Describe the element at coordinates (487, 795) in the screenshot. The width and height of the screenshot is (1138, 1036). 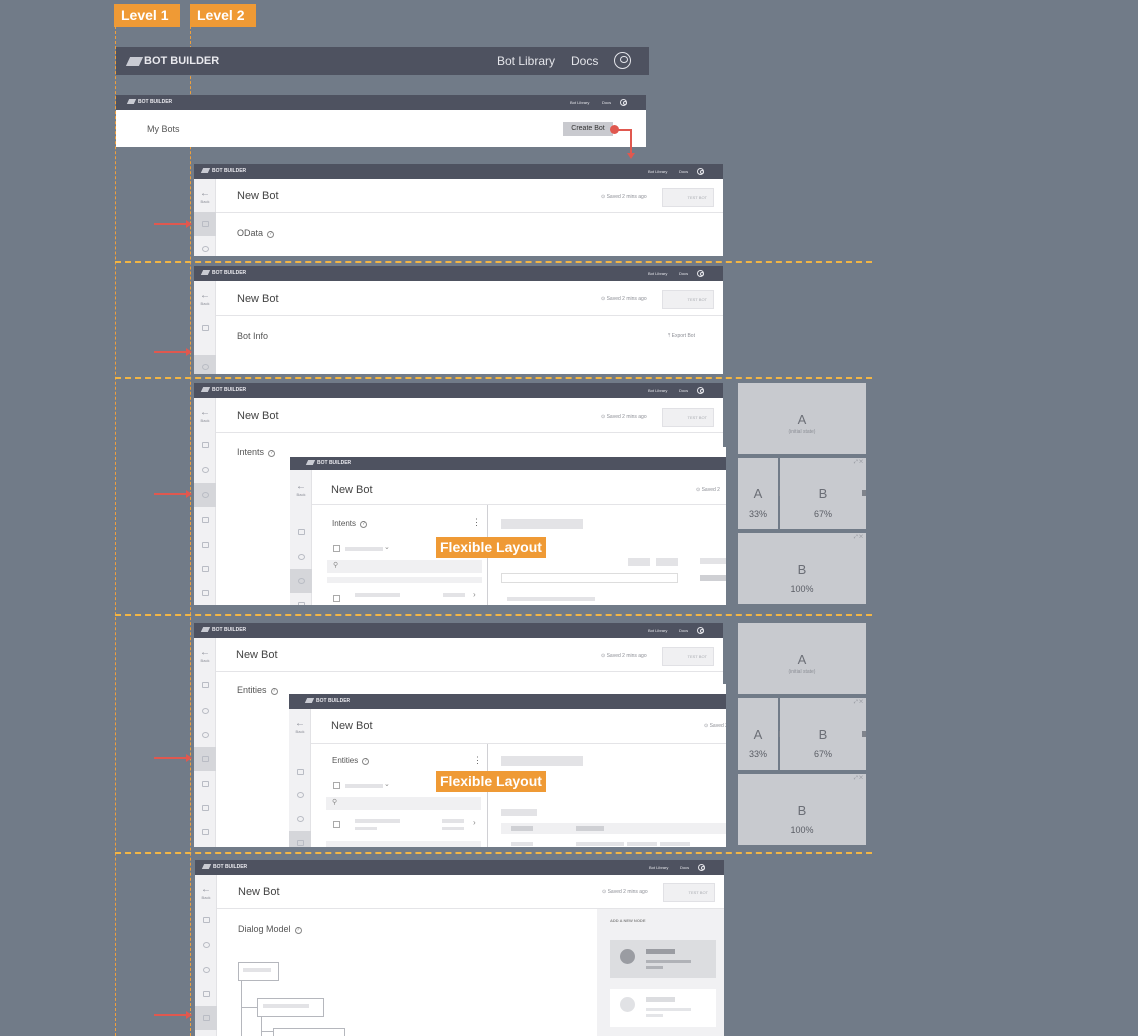
I see `pane-divider` at that location.